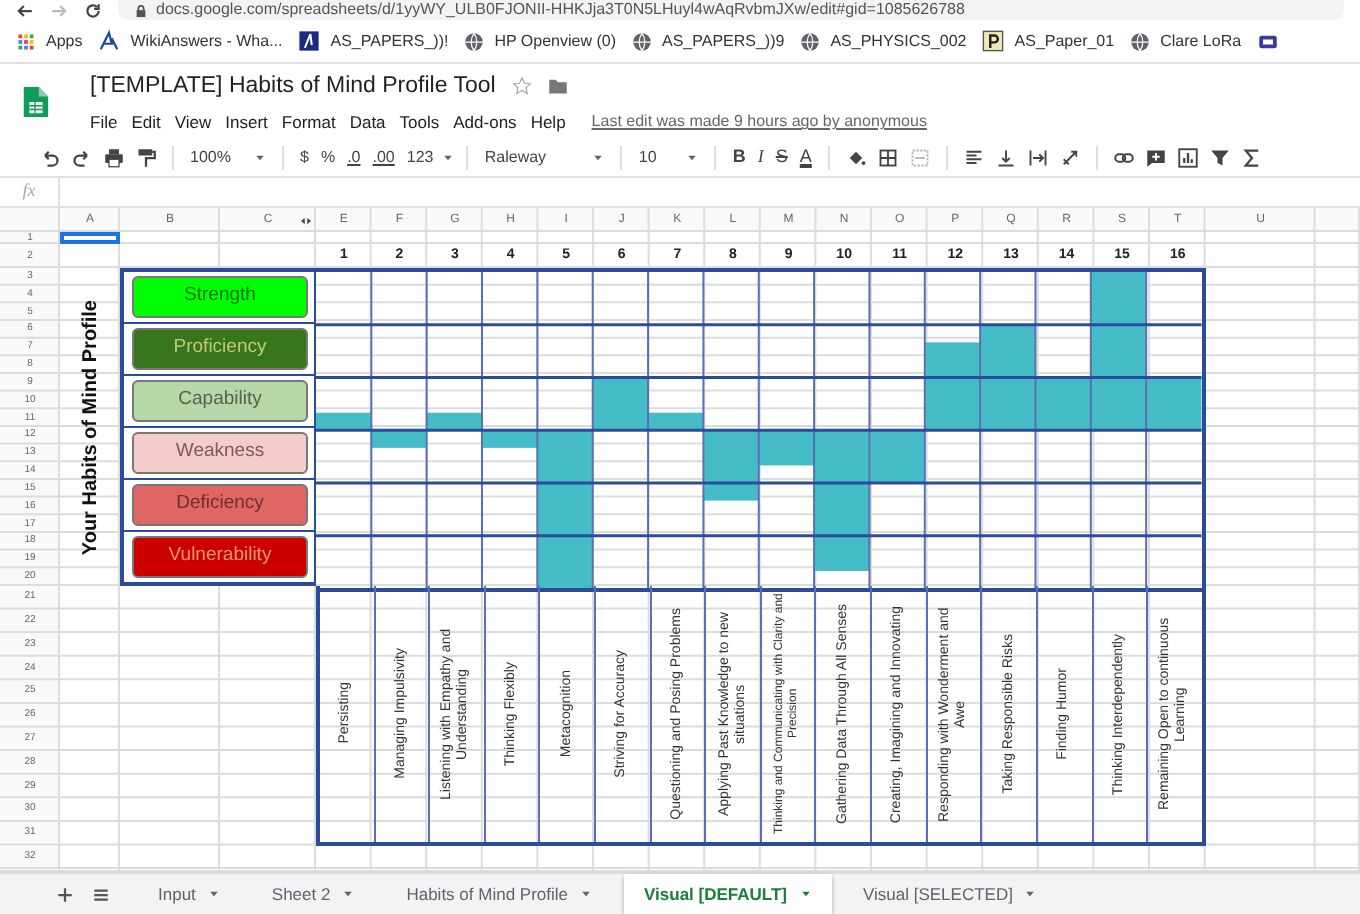 Image resolution: width=1360 pixels, height=914 pixels. What do you see at coordinates (25, 10) in the screenshot?
I see `back-arrow-icon` at bounding box center [25, 10].